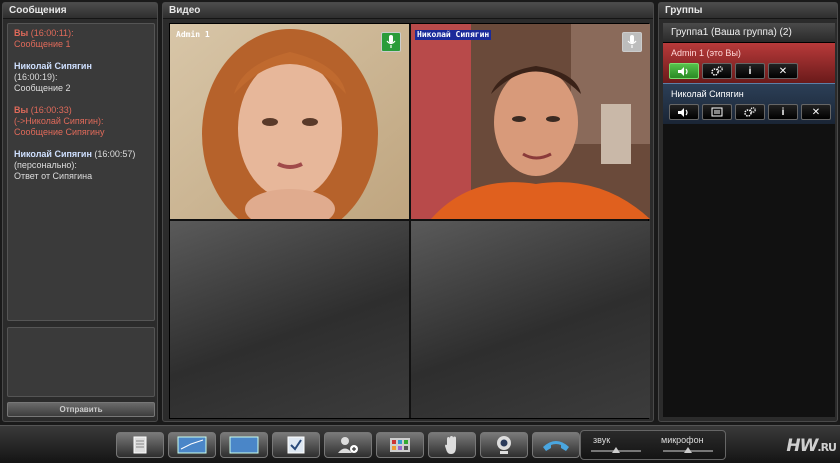 The height and width of the screenshot is (463, 840). I want to click on video-image-nikolay, so click(530, 121).